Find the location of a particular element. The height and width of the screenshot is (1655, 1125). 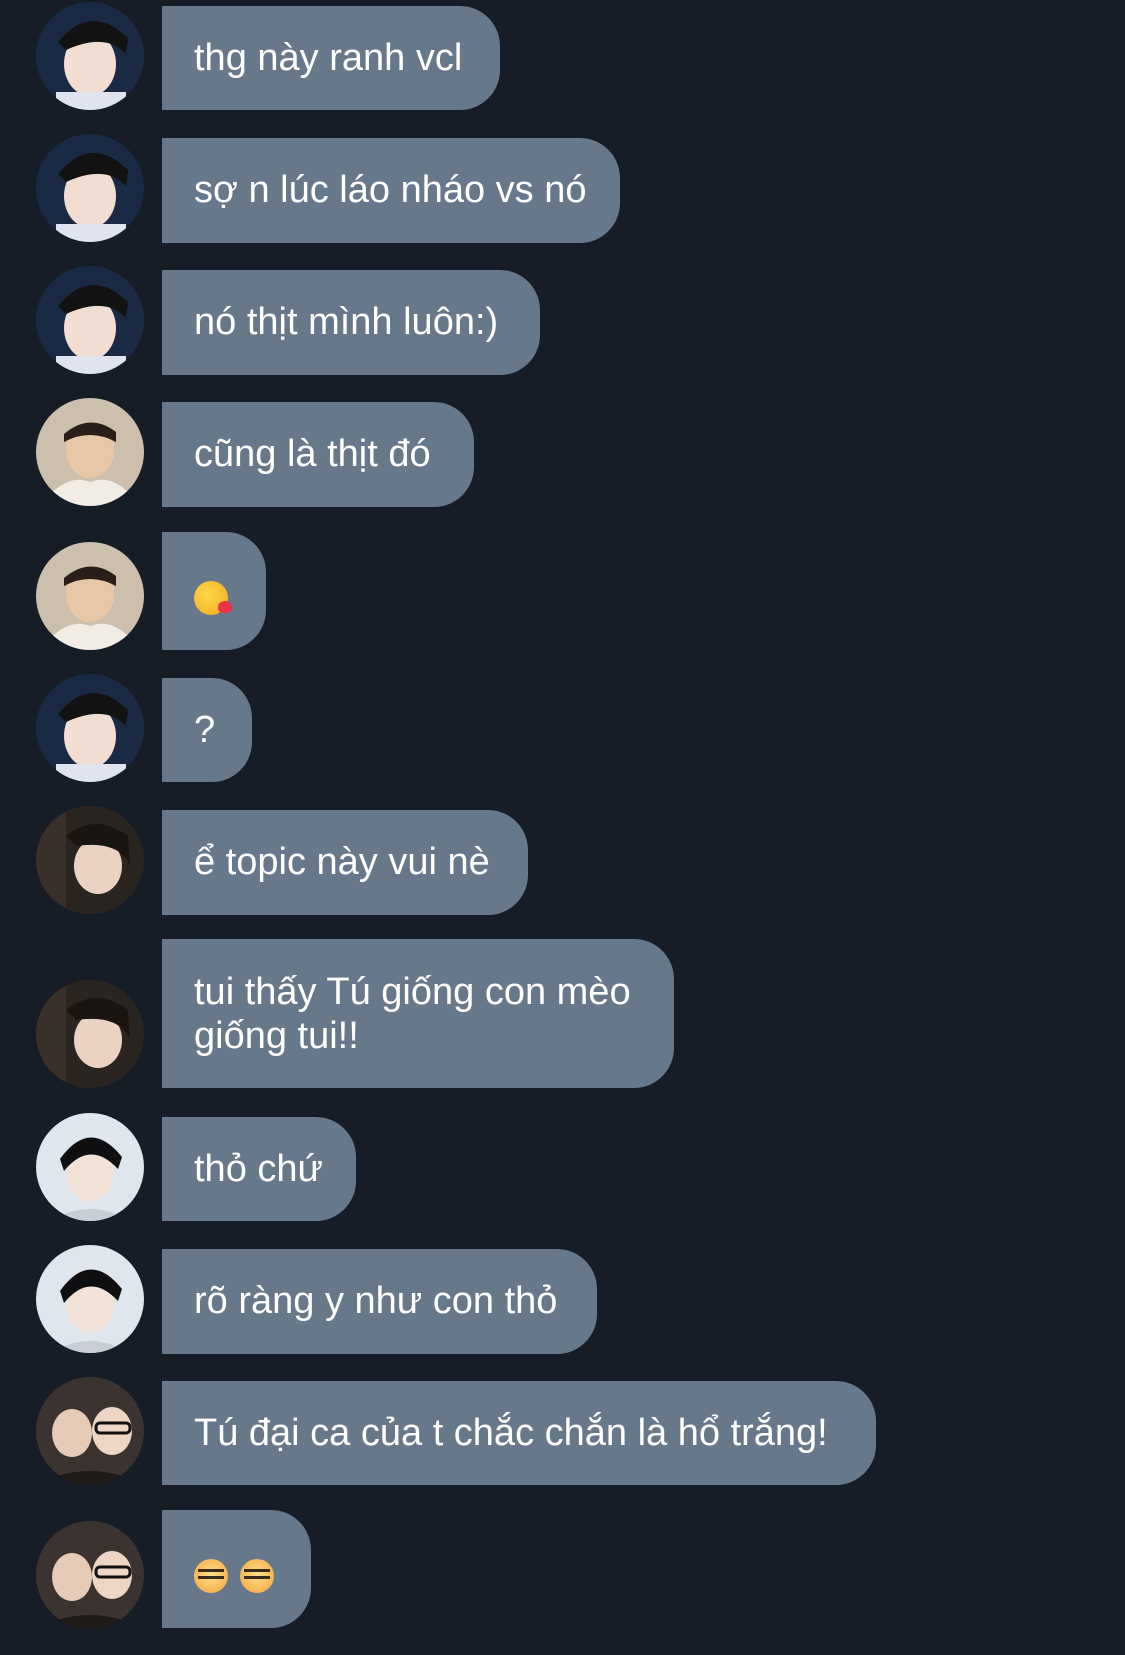

message-bubble: rõ ràng y như con thỏ is located at coordinates (379, 1301).